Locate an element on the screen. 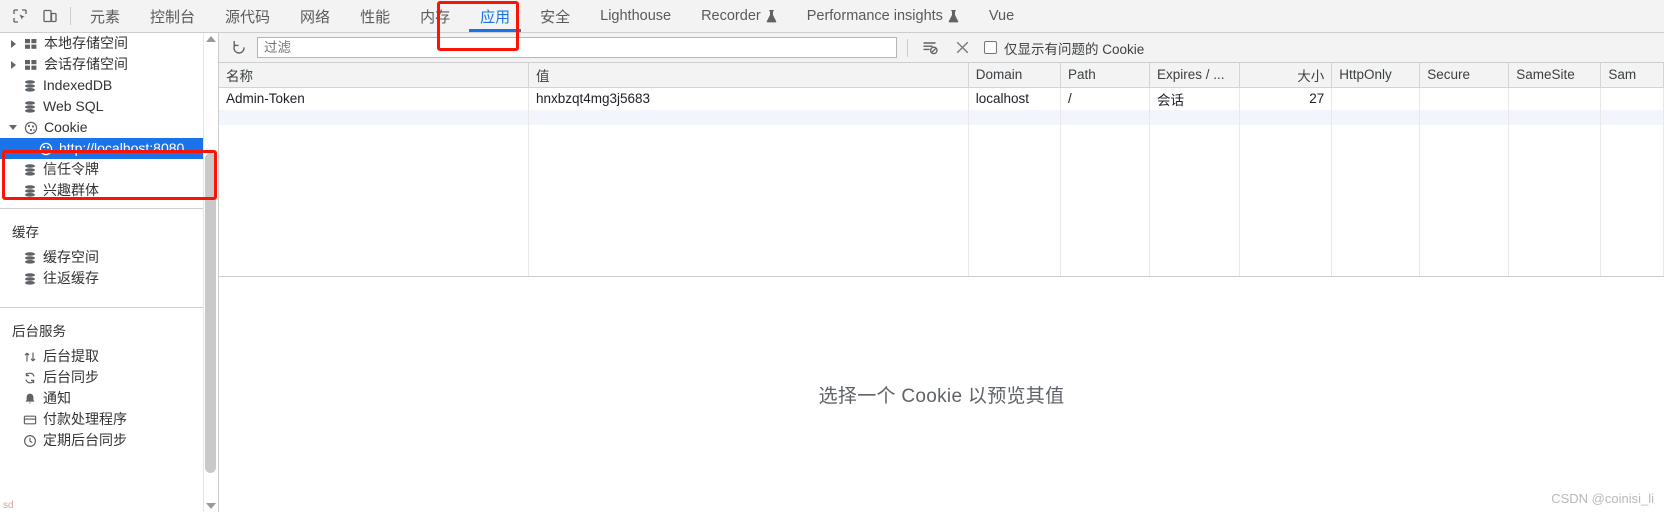 The image size is (1664, 512). col-header-value: 值 is located at coordinates (748, 75).